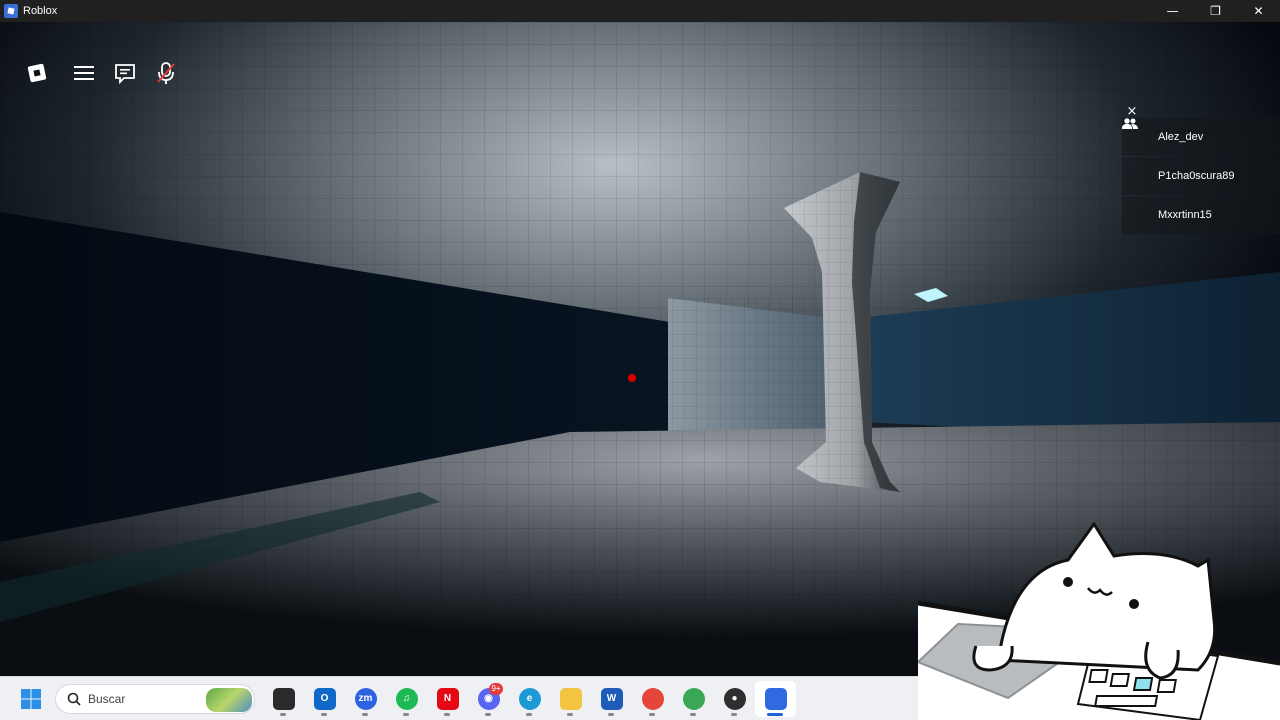 Image resolution: width=1280 pixels, height=720 pixels. I want to click on taskbar-app-file-manager, so click(283, 699).